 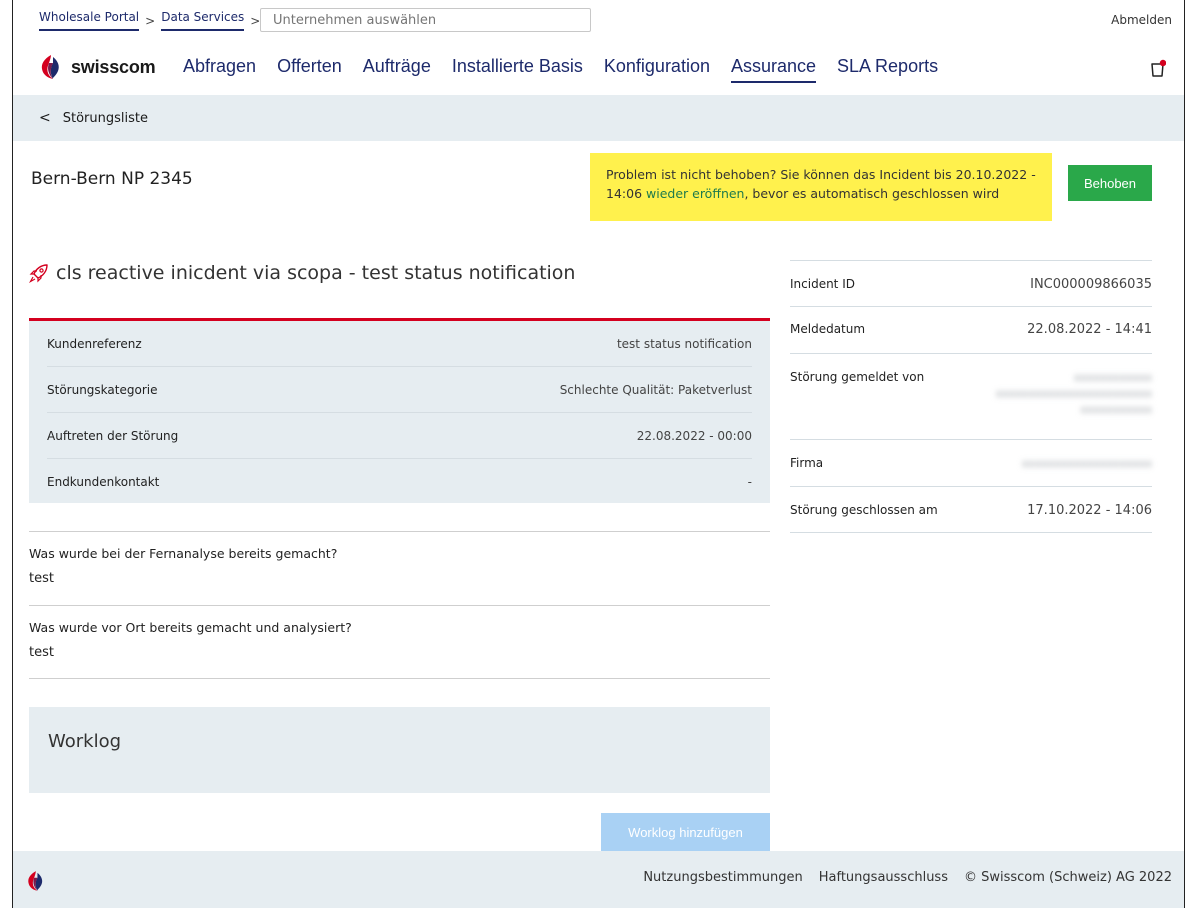 I want to click on detail-label: Endkundenkontakt, so click(x=103, y=482).